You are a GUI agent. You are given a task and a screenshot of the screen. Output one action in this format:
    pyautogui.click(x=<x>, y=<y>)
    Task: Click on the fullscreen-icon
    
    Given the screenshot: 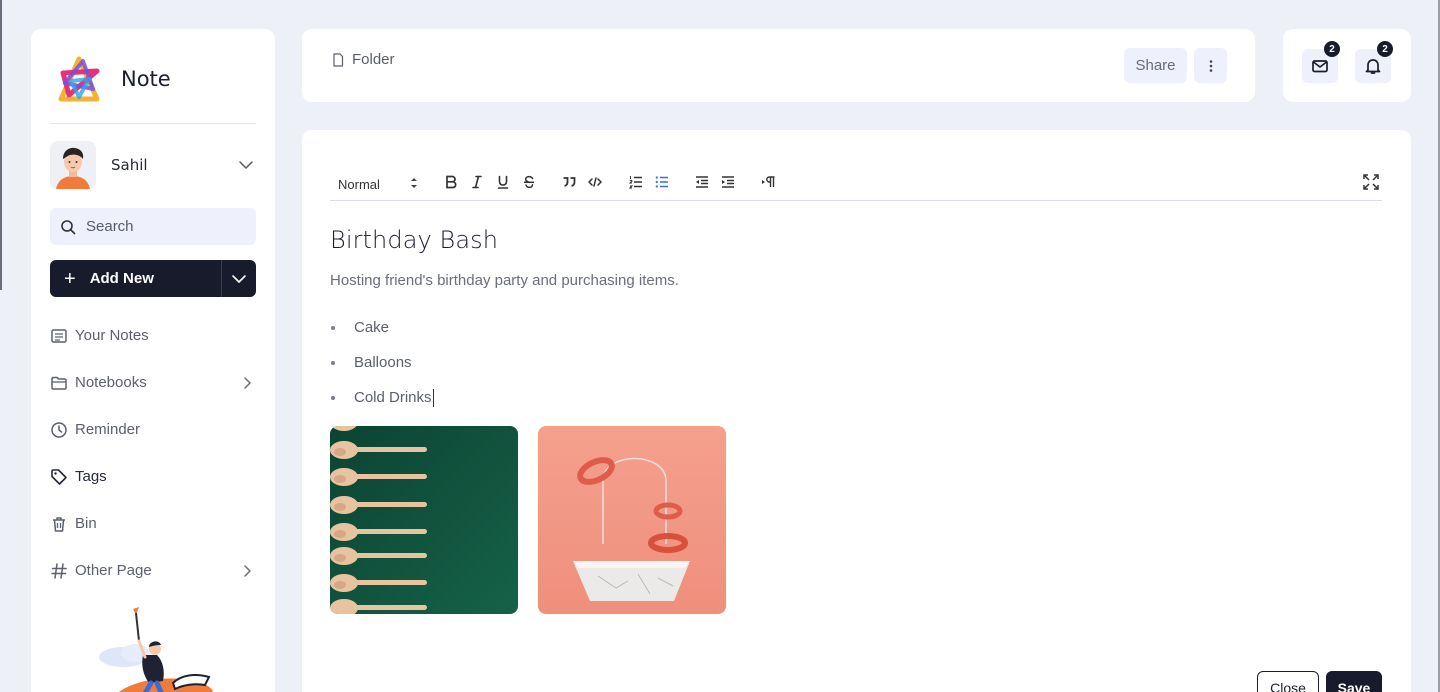 What is the action you would take?
    pyautogui.click(x=1371, y=182)
    